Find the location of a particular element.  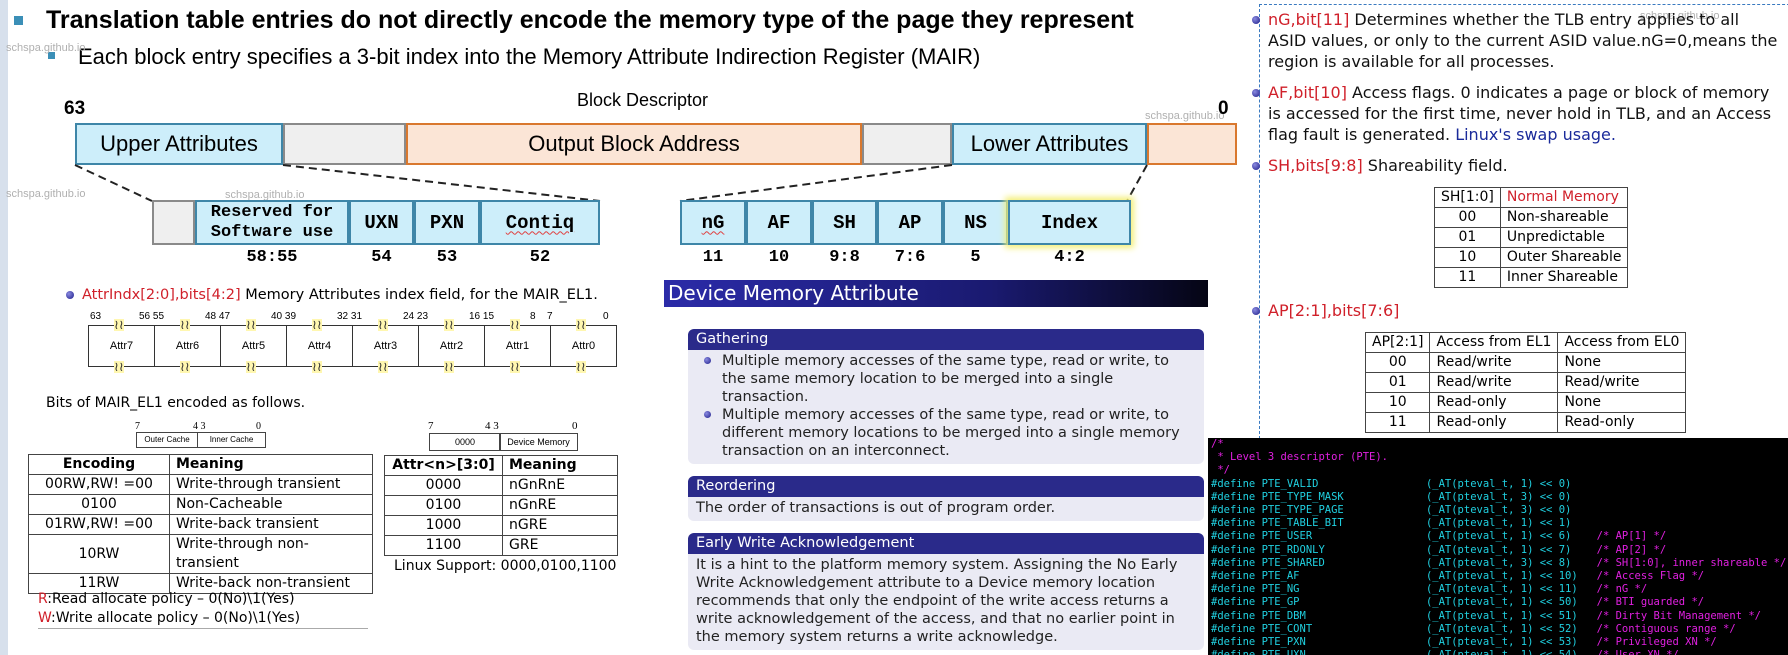

column-header: SH[1:0] is located at coordinates (1467, 197).